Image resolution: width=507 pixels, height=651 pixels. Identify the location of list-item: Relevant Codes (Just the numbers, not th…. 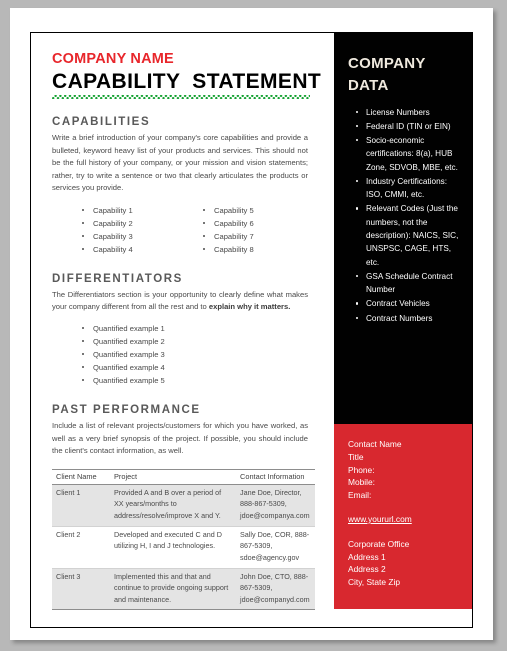
(408, 235).